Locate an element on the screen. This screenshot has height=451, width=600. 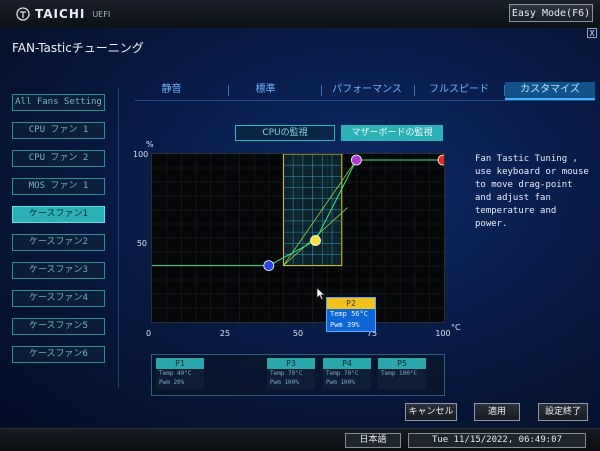
tab-underline is located at coordinates (365, 100).